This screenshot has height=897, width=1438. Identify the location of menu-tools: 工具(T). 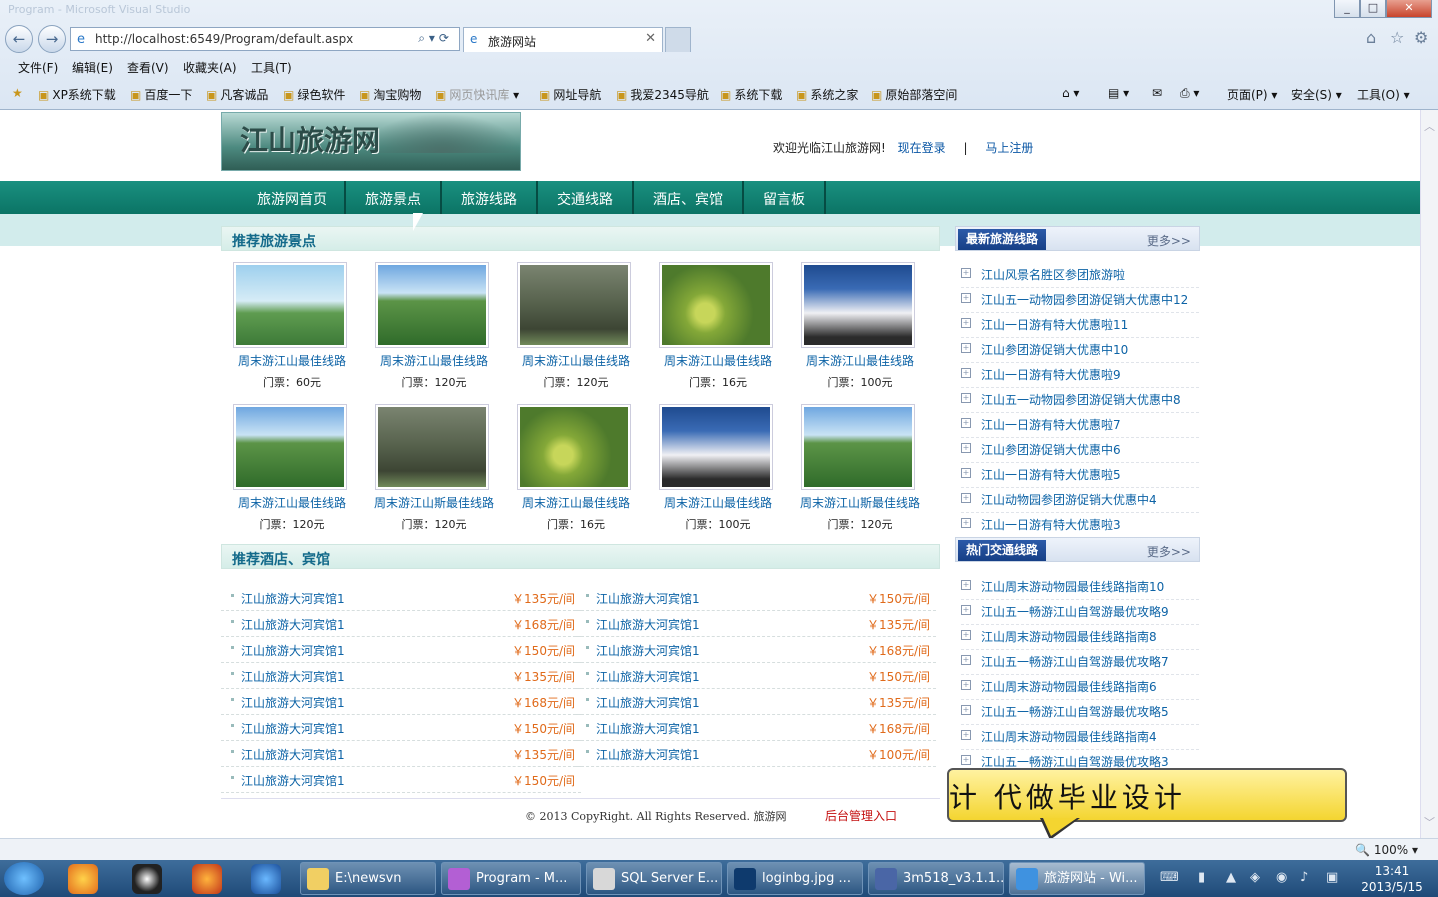
(271, 67).